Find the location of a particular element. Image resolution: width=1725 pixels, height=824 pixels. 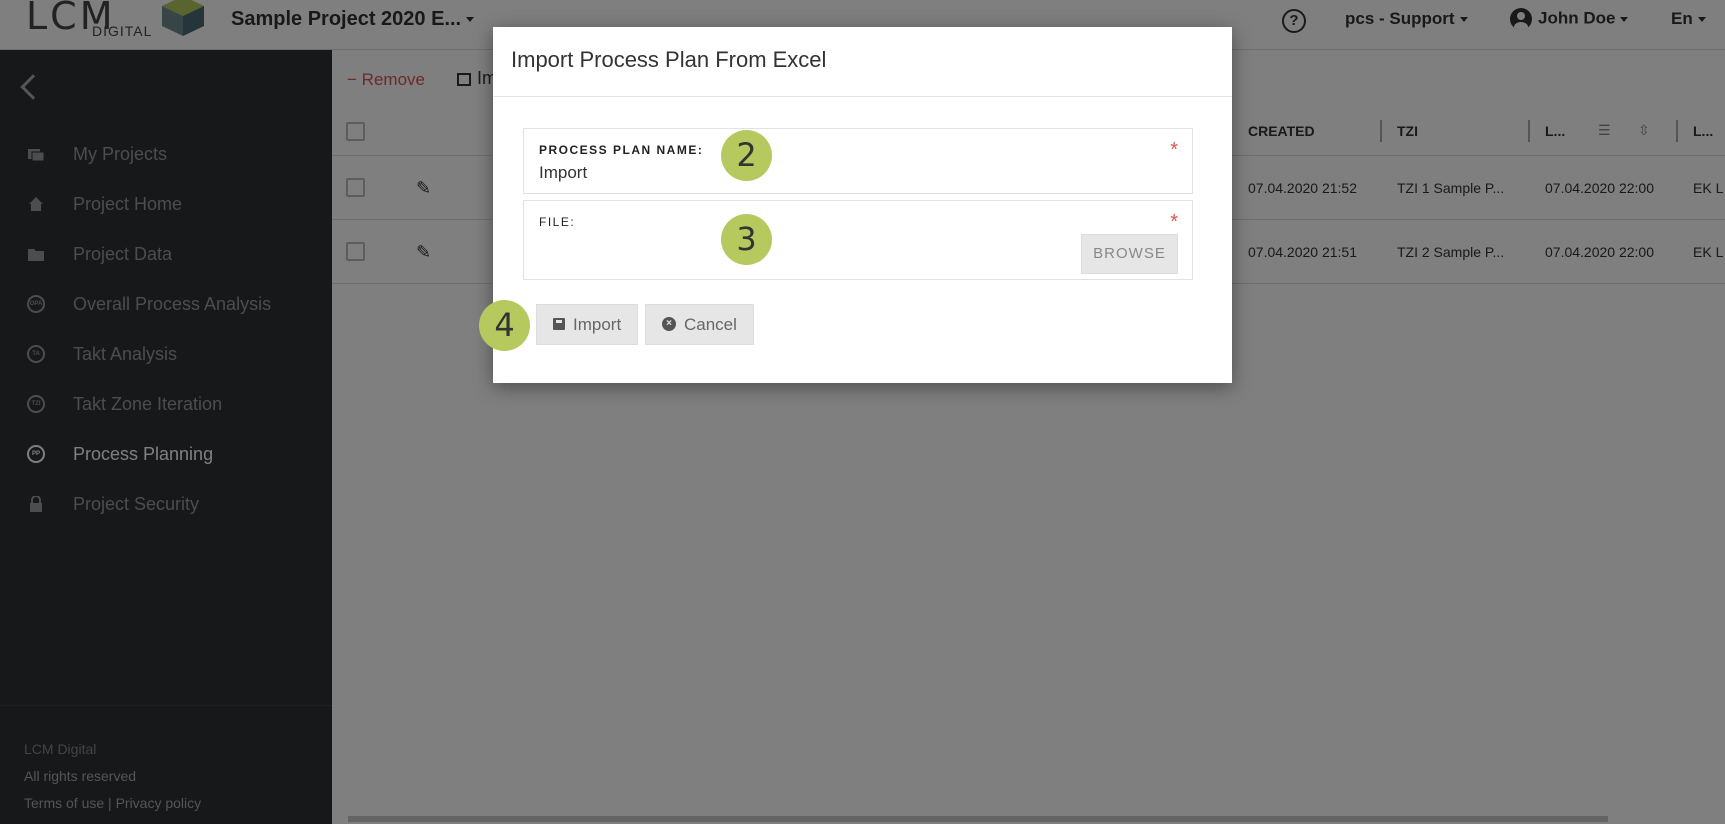

step-marker-4: 4 is located at coordinates (504, 325).